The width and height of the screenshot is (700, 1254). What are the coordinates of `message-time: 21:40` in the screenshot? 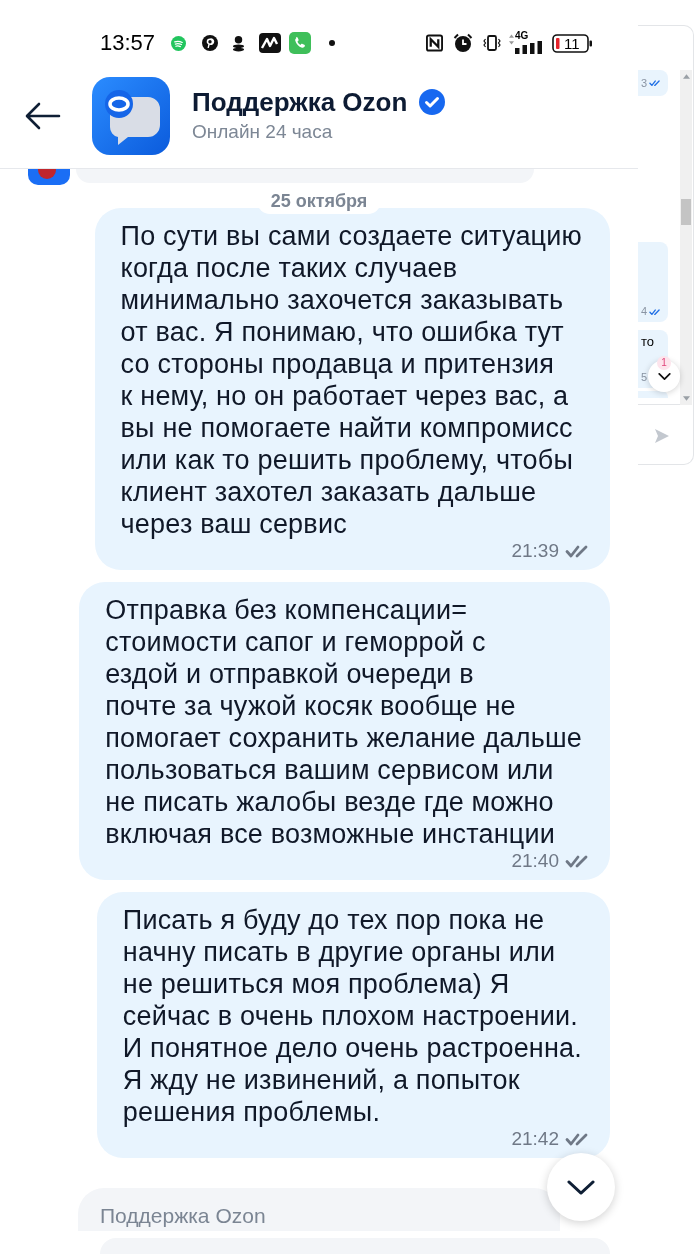 It's located at (535, 861).